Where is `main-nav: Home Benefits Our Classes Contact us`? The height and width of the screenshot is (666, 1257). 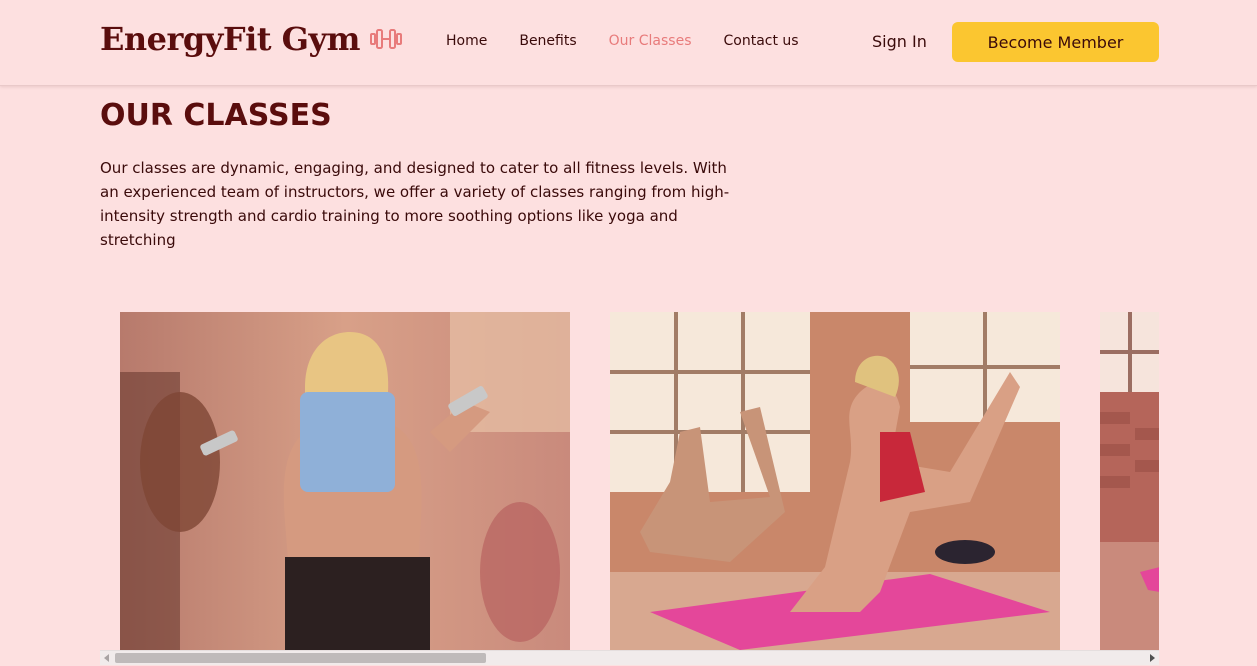
main-nav: Home Benefits Our Classes Contact us is located at coordinates (622, 41).